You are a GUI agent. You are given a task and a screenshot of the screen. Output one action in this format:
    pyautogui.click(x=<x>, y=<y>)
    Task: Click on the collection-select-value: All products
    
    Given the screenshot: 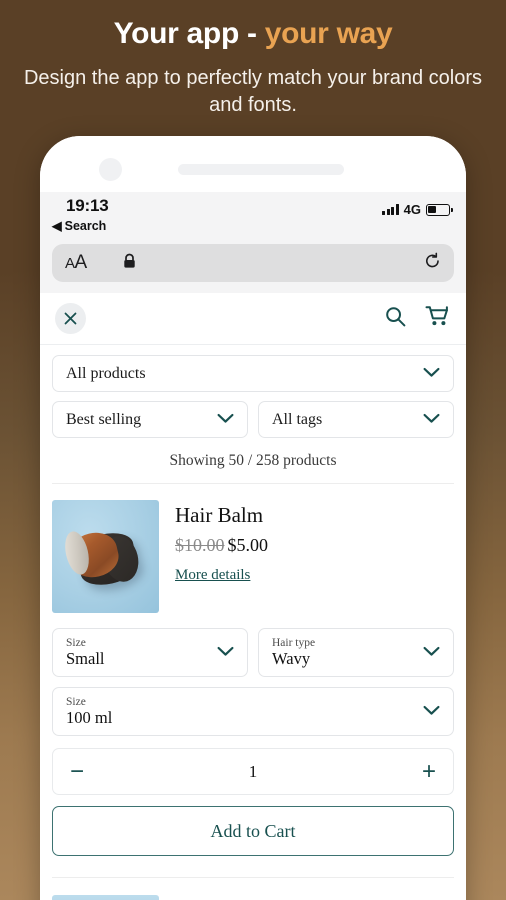 What is the action you would take?
    pyautogui.click(x=106, y=373)
    